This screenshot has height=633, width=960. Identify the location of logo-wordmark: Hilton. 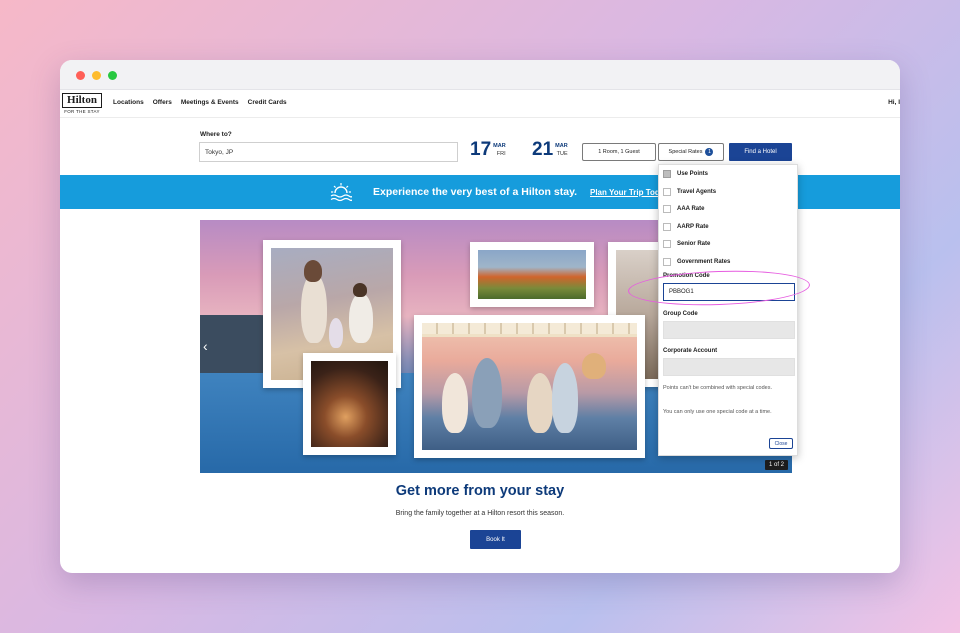
(82, 100).